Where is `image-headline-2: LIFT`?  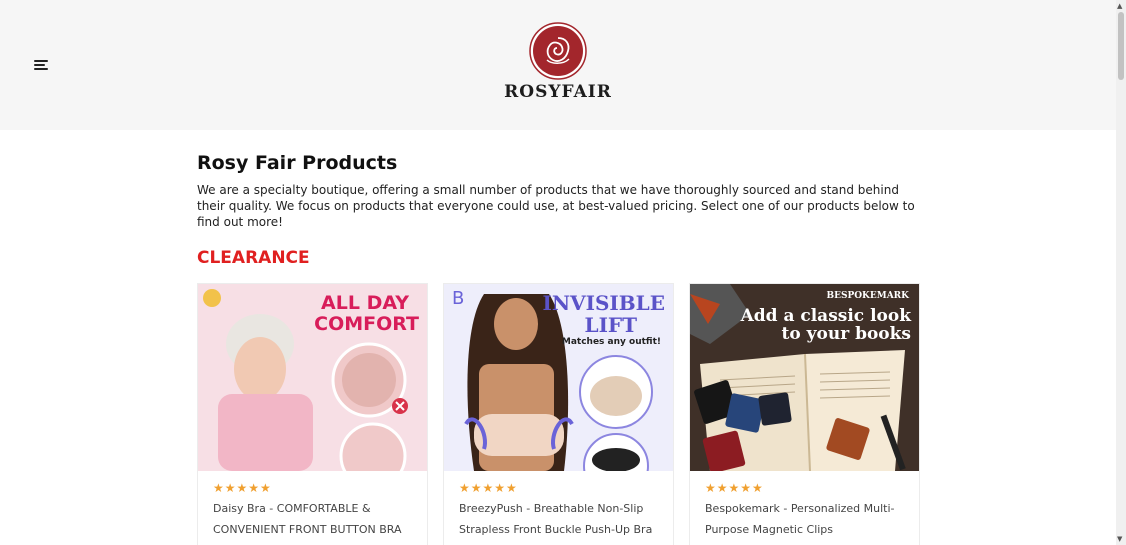
image-headline-2: LIFT is located at coordinates (611, 325).